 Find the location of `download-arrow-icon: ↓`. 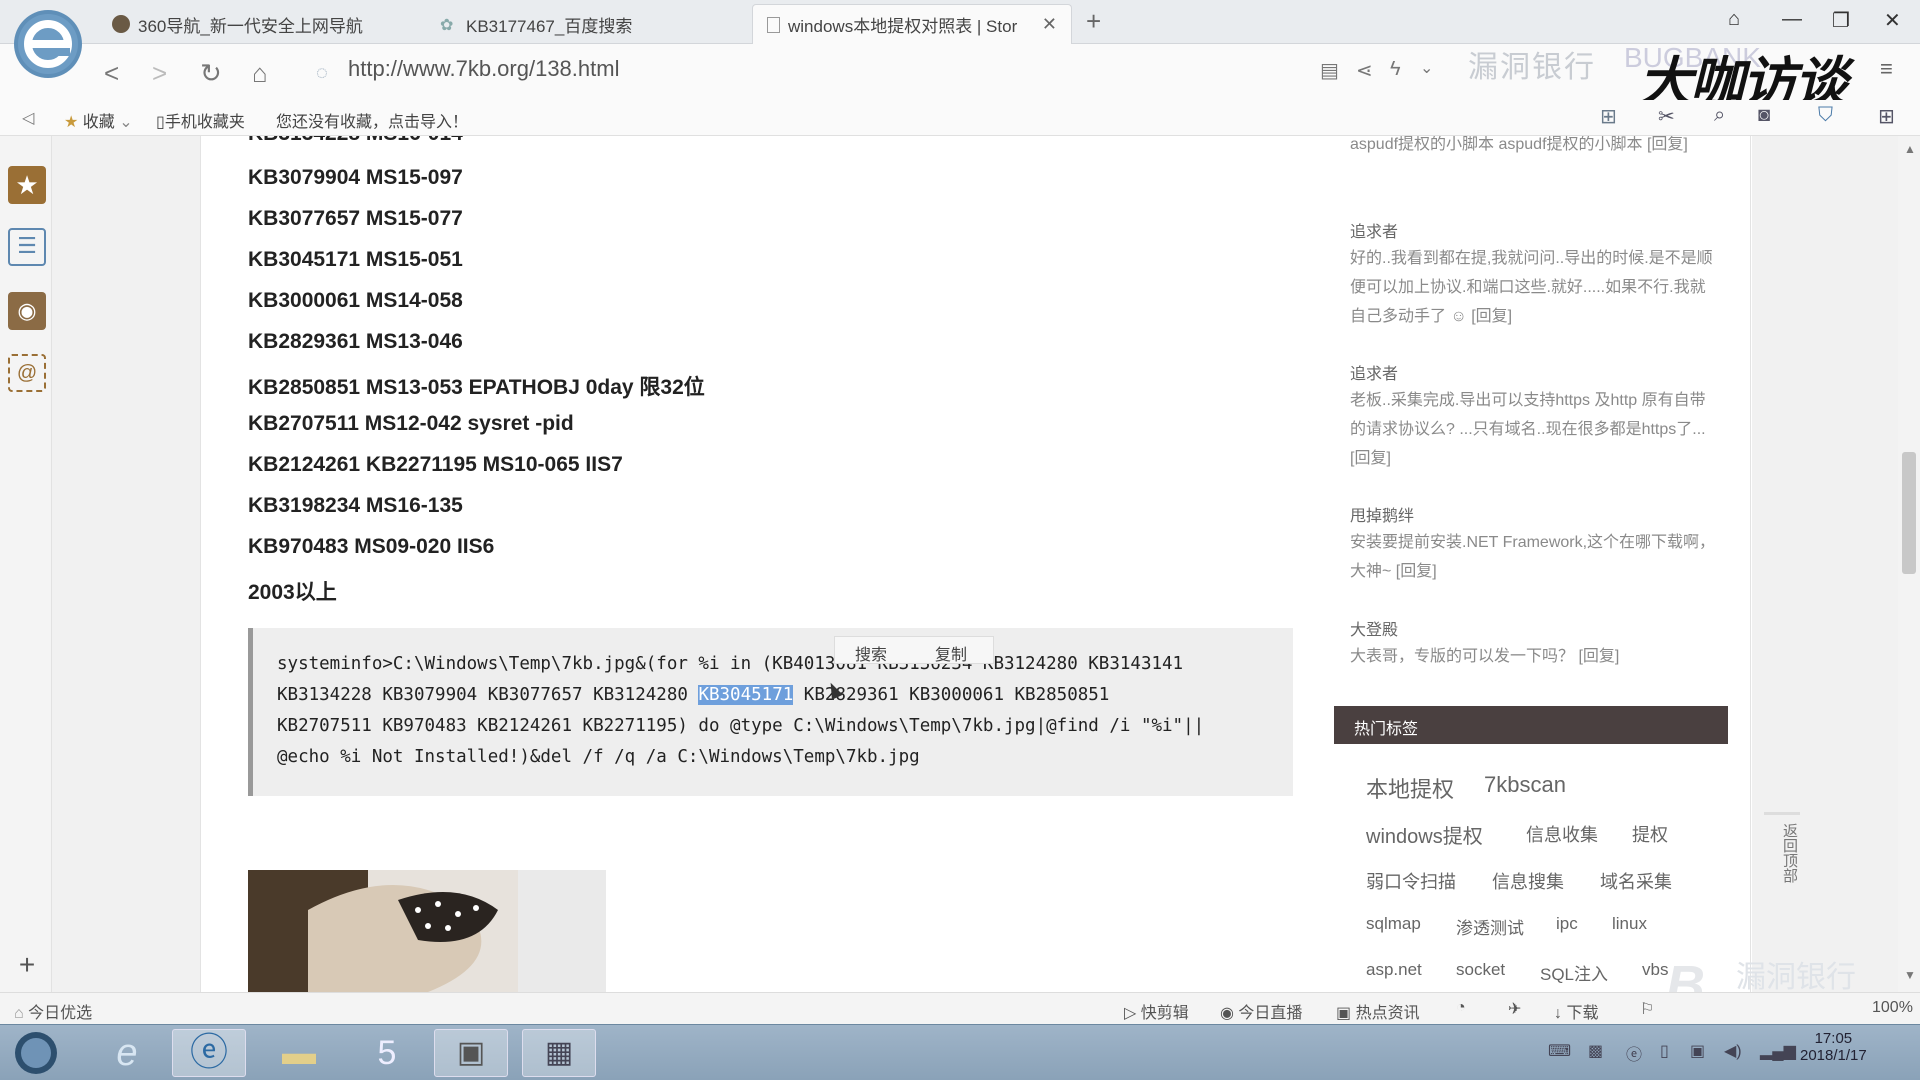

download-arrow-icon: ↓ is located at coordinates (1558, 1013).